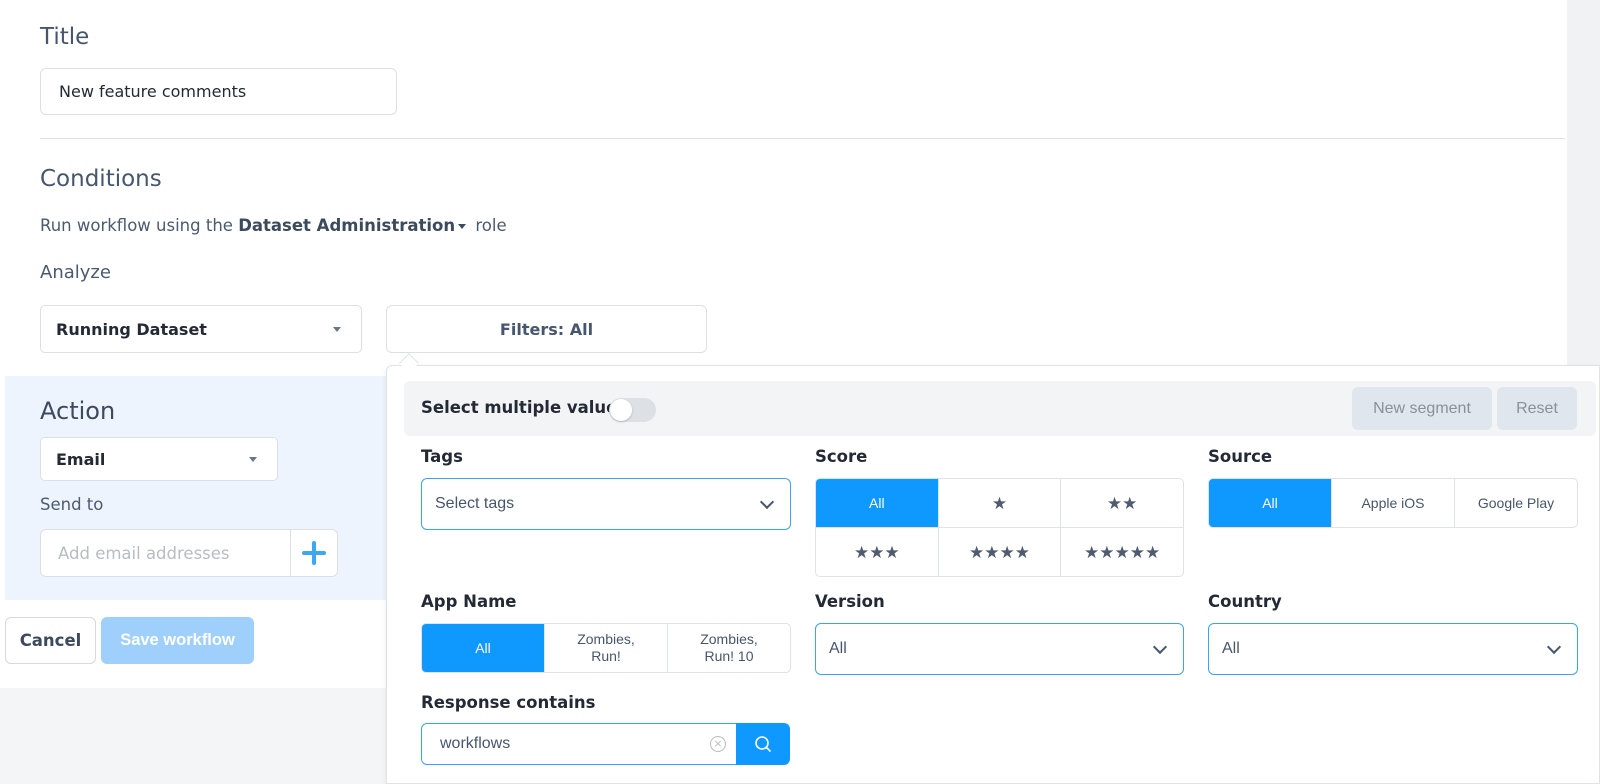 This screenshot has height=784, width=1600. What do you see at coordinates (850, 601) in the screenshot?
I see `version-label: Version` at bounding box center [850, 601].